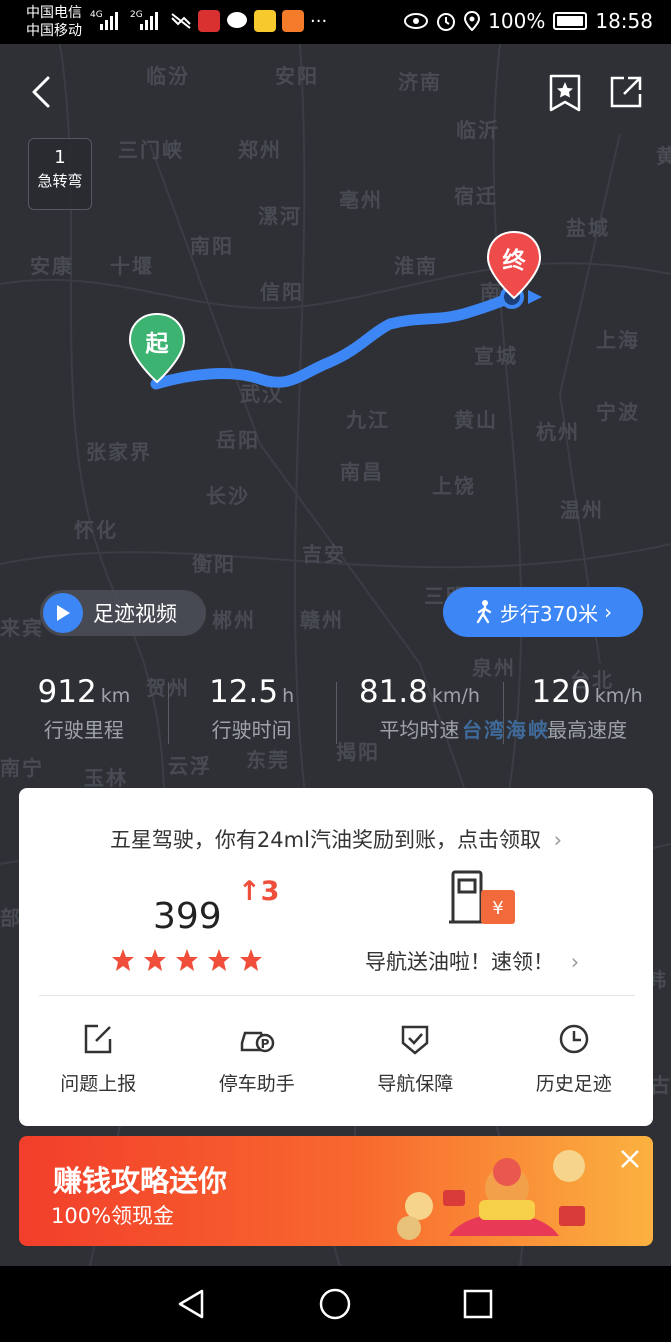 The image size is (671, 1342). I want to click on fuel-promo-text: 导航送油啦！速领！, so click(459, 962).